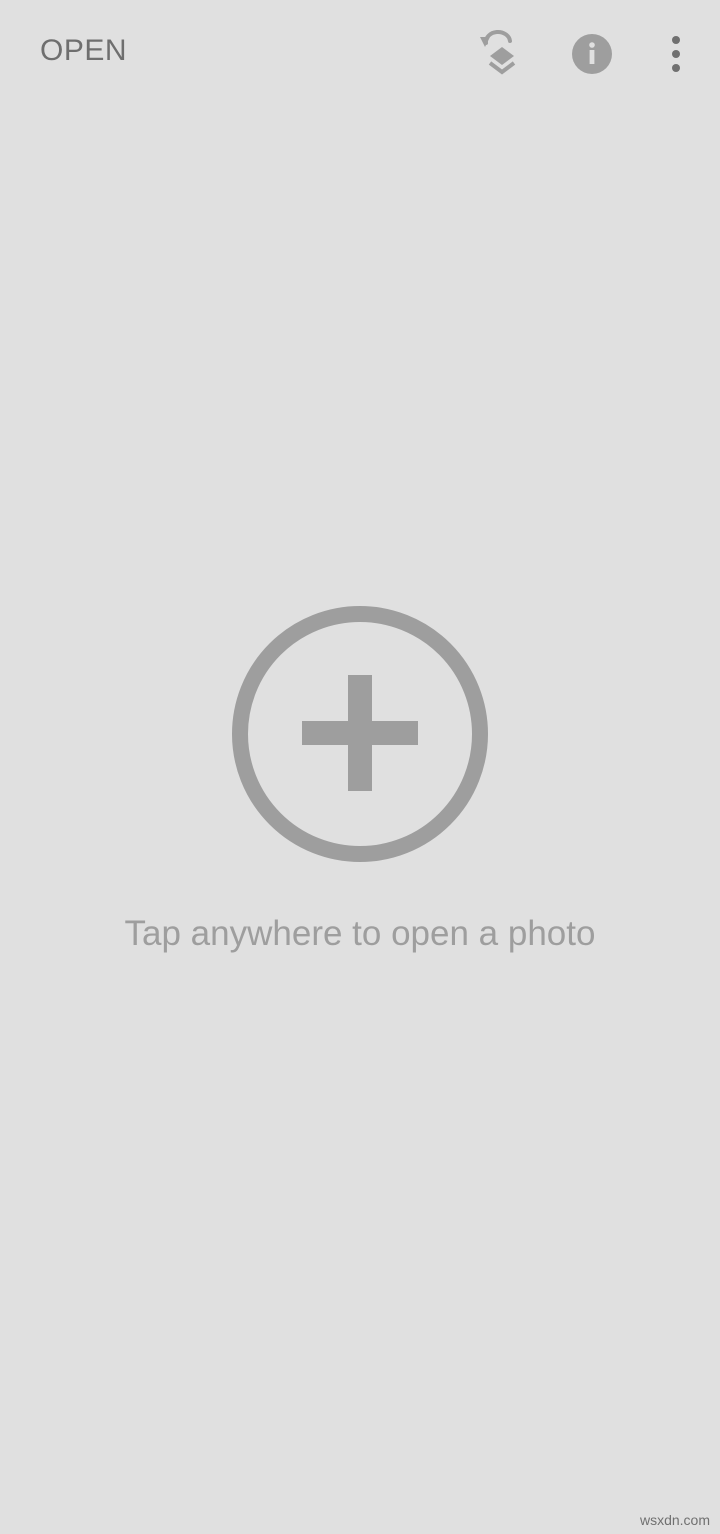 The image size is (720, 1534). I want to click on open-button: OPEN, so click(83, 51).